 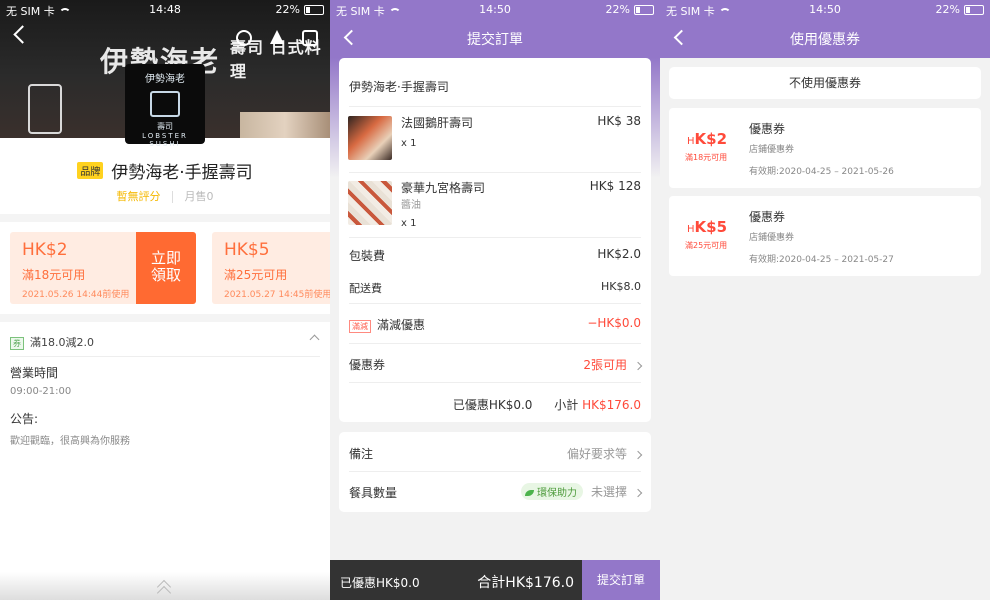 I want to click on coupon-amount: HK$5, so click(x=707, y=227).